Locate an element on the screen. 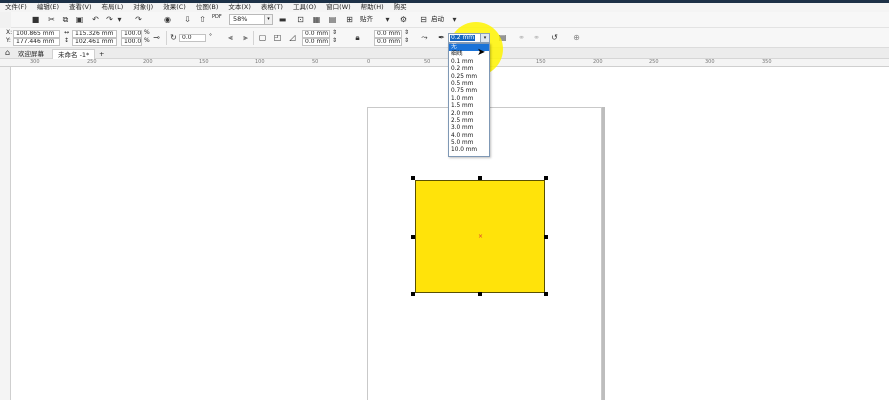 The image size is (889, 400). menu-table: 表格(T) is located at coordinates (272, 7).